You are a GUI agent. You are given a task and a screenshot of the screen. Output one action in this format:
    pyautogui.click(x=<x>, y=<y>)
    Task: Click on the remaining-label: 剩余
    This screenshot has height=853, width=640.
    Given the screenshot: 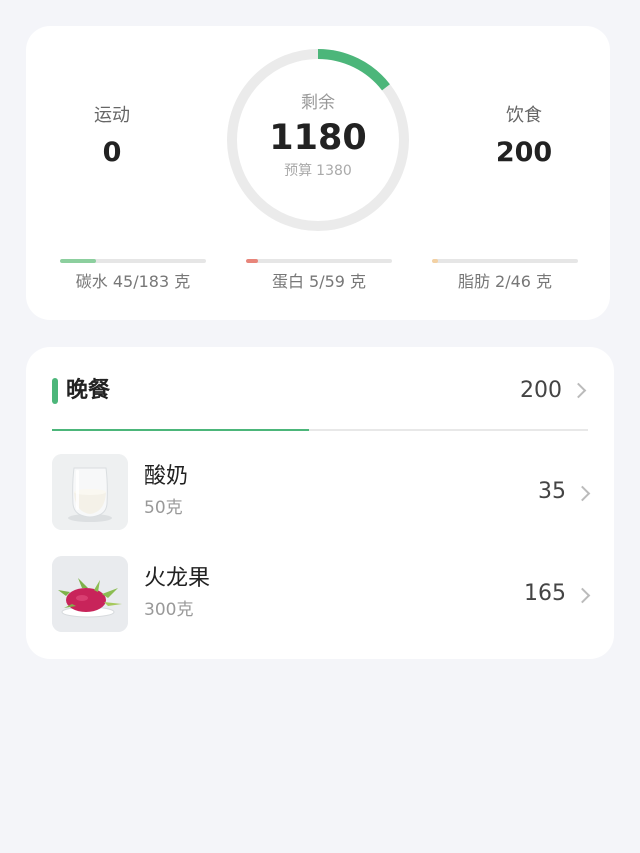 What is the action you would take?
    pyautogui.click(x=318, y=103)
    